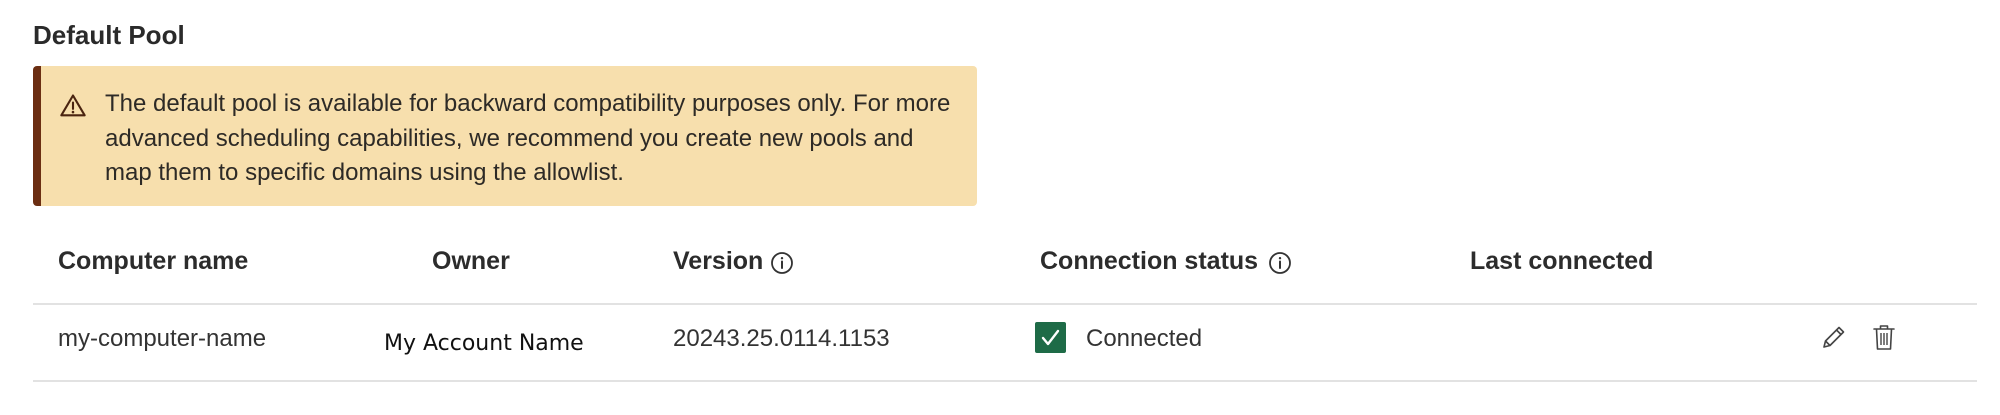 Image resolution: width=2000 pixels, height=415 pixels. What do you see at coordinates (109, 35) in the screenshot?
I see `section-title: Default Pool` at bounding box center [109, 35].